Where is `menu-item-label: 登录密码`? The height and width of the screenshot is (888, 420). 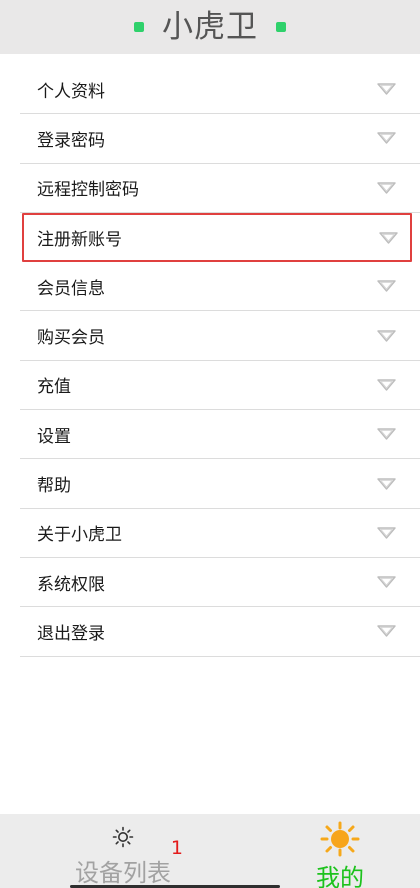
menu-item-label: 登录密码 is located at coordinates (71, 140).